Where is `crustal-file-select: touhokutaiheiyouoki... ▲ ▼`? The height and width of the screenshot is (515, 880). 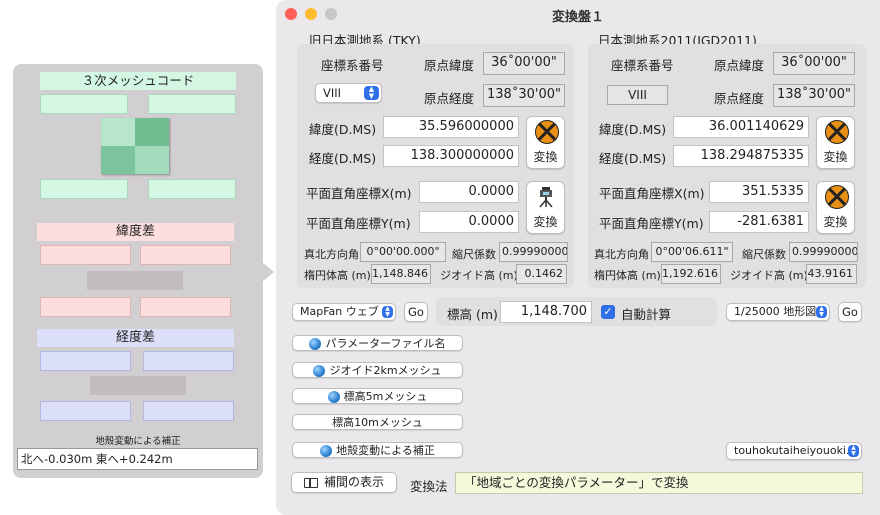
crustal-file-select: touhokutaiheiyouoki... ▲ ▼ is located at coordinates (794, 451).